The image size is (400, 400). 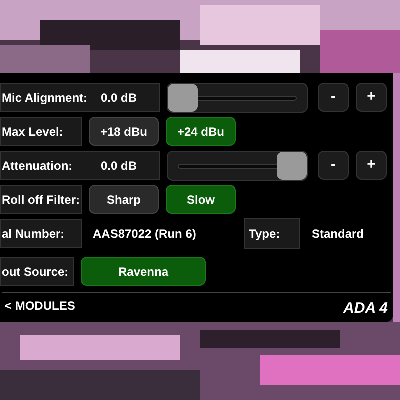 I want to click on option-button: +24 dBu, so click(x=201, y=131).